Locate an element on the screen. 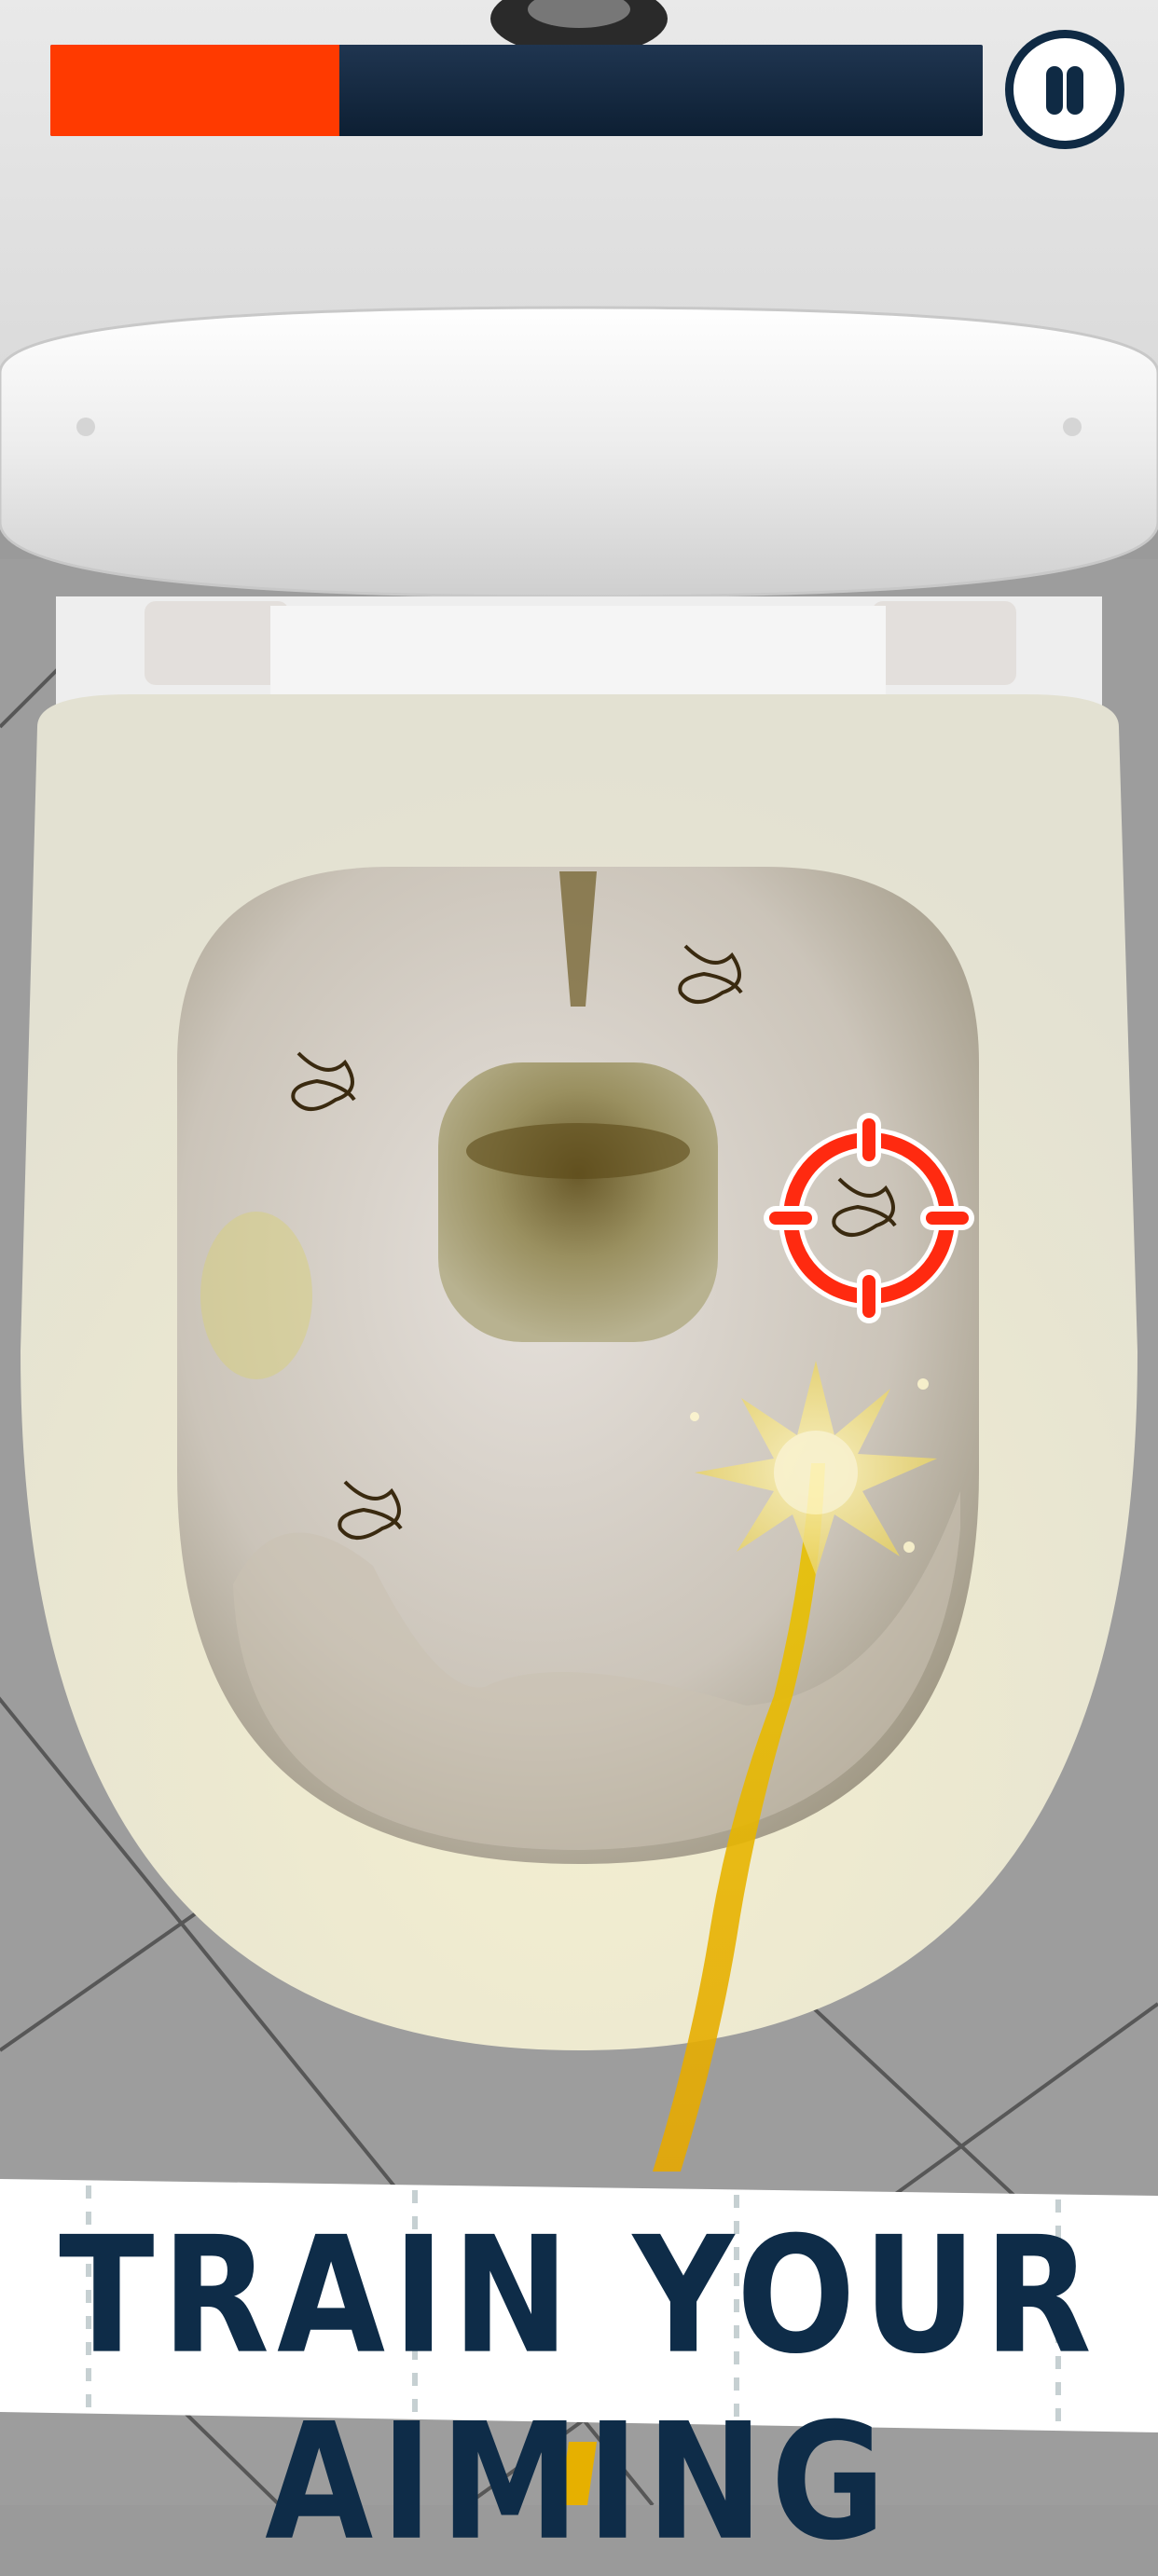 The height and width of the screenshot is (2576, 1158). pause-button is located at coordinates (1064, 89).